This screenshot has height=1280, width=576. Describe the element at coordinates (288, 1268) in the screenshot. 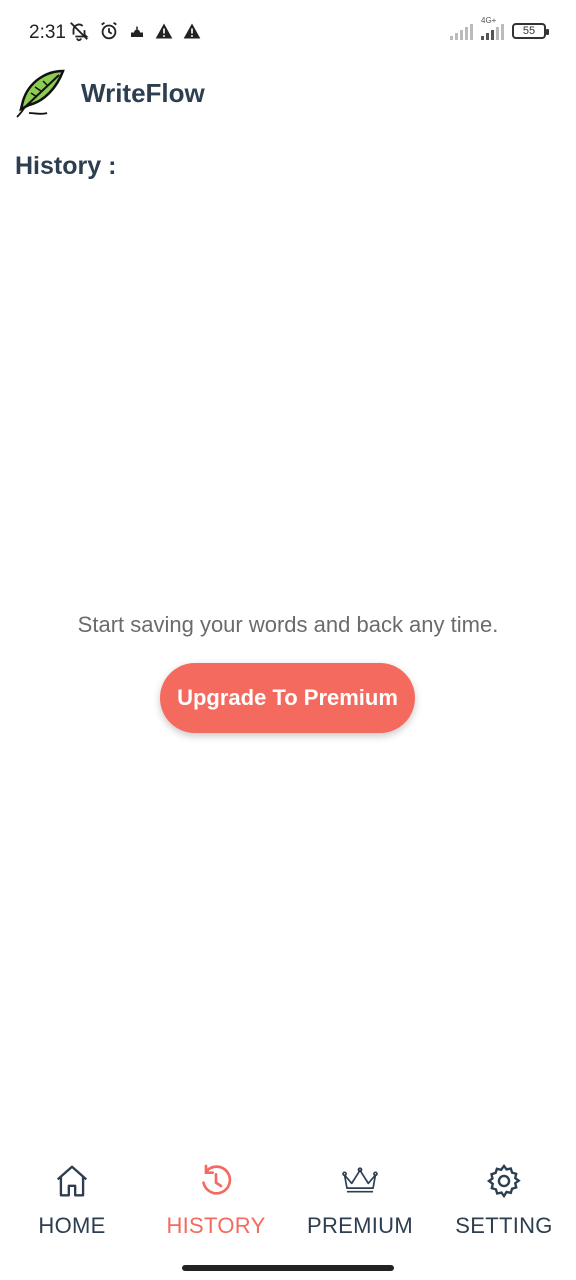

I see `home-indicator` at that location.